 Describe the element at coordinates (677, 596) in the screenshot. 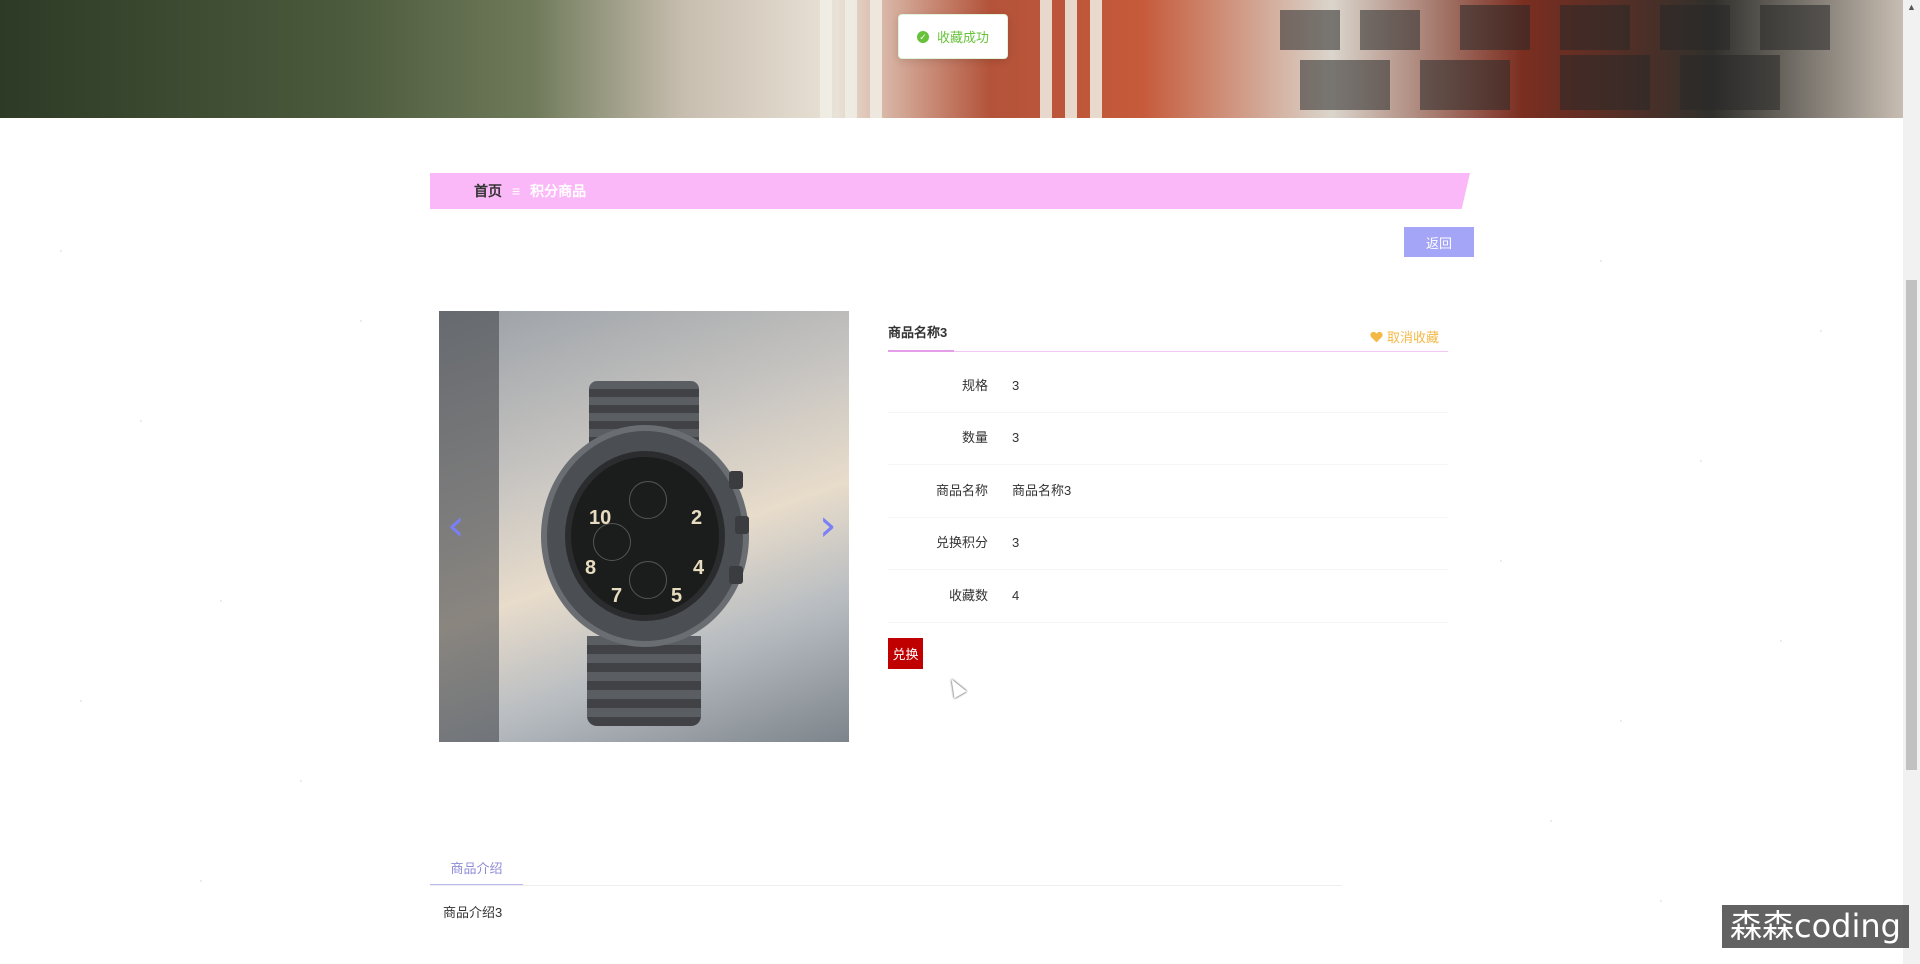

I see `watch-numeral: 5` at that location.